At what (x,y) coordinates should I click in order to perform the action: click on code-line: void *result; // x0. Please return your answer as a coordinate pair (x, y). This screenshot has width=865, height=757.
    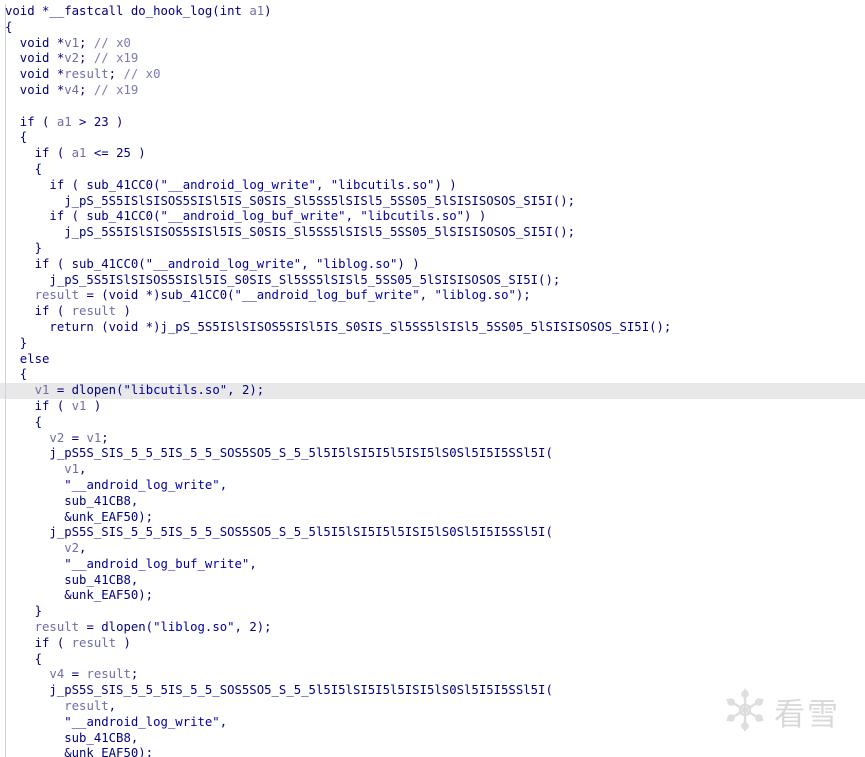
    Looking at the image, I should click on (338, 75).